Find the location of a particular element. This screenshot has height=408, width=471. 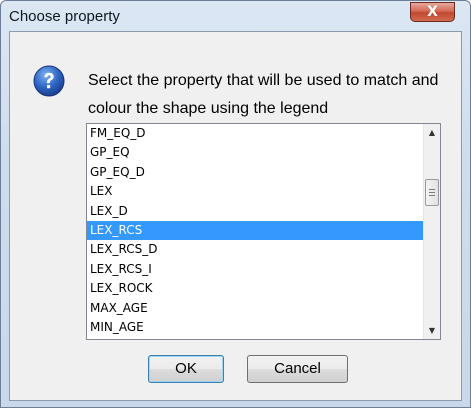

list-item: MIN_AGE is located at coordinates (255, 327).